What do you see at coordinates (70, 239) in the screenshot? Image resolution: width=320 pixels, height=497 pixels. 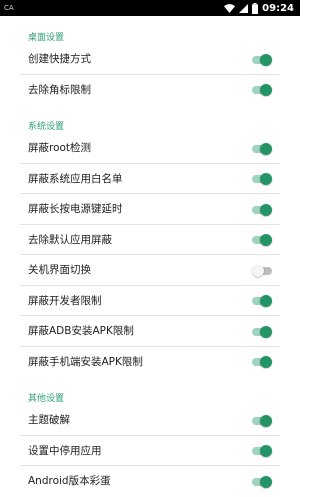 I see `setting-label: 去除默认应用屏蔽` at bounding box center [70, 239].